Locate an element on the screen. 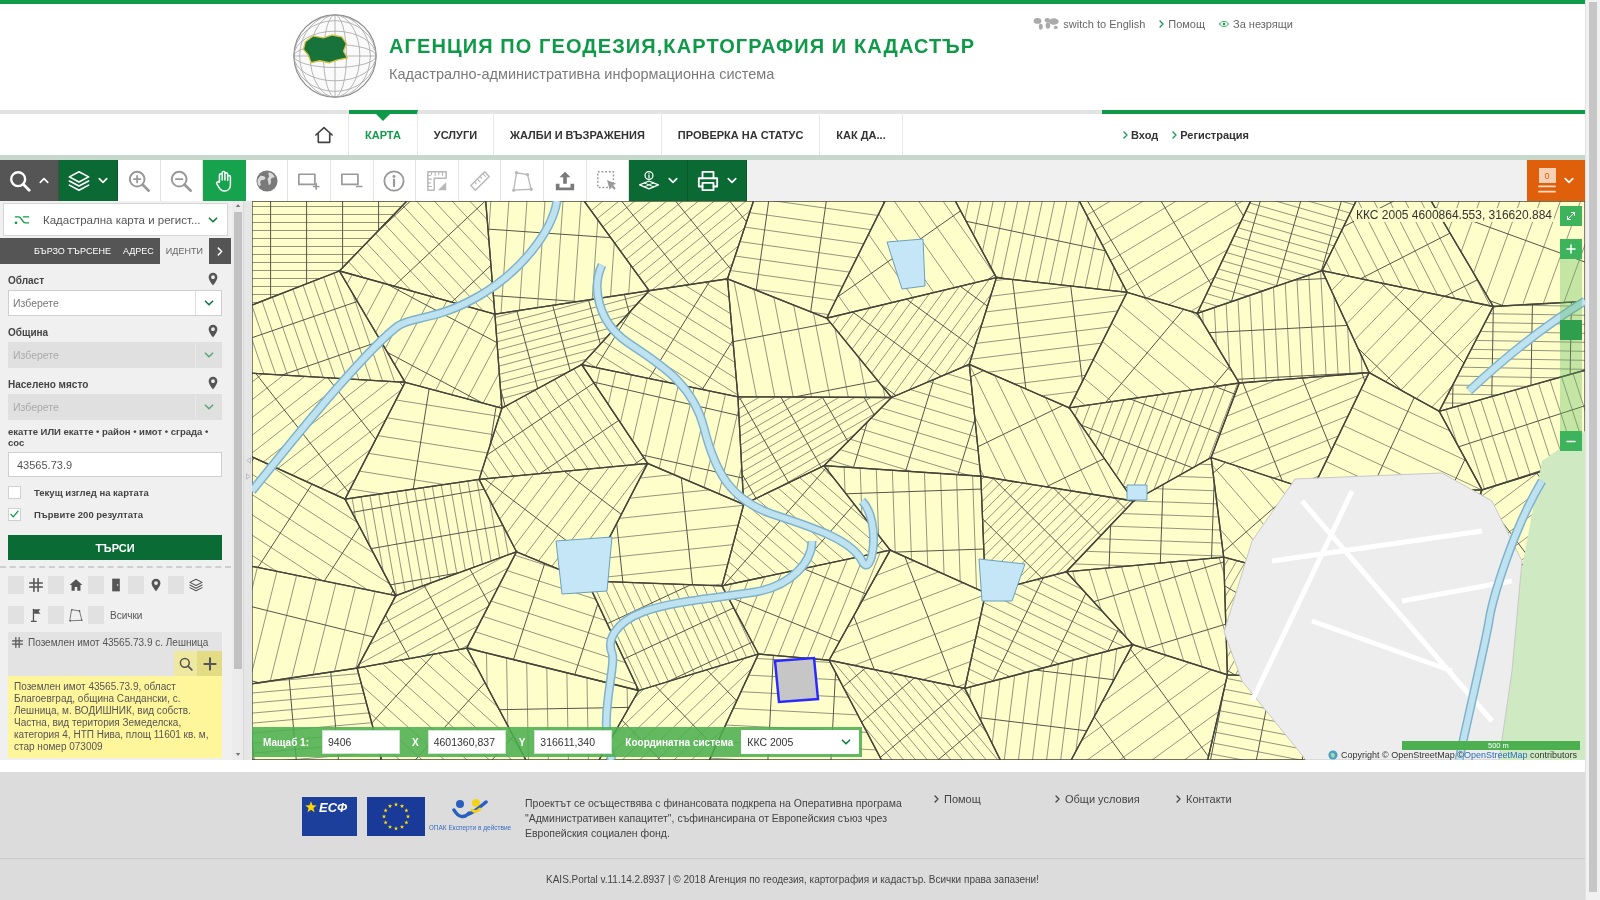 This screenshot has width=1600, height=900. search-menu-button is located at coordinates (29, 180).